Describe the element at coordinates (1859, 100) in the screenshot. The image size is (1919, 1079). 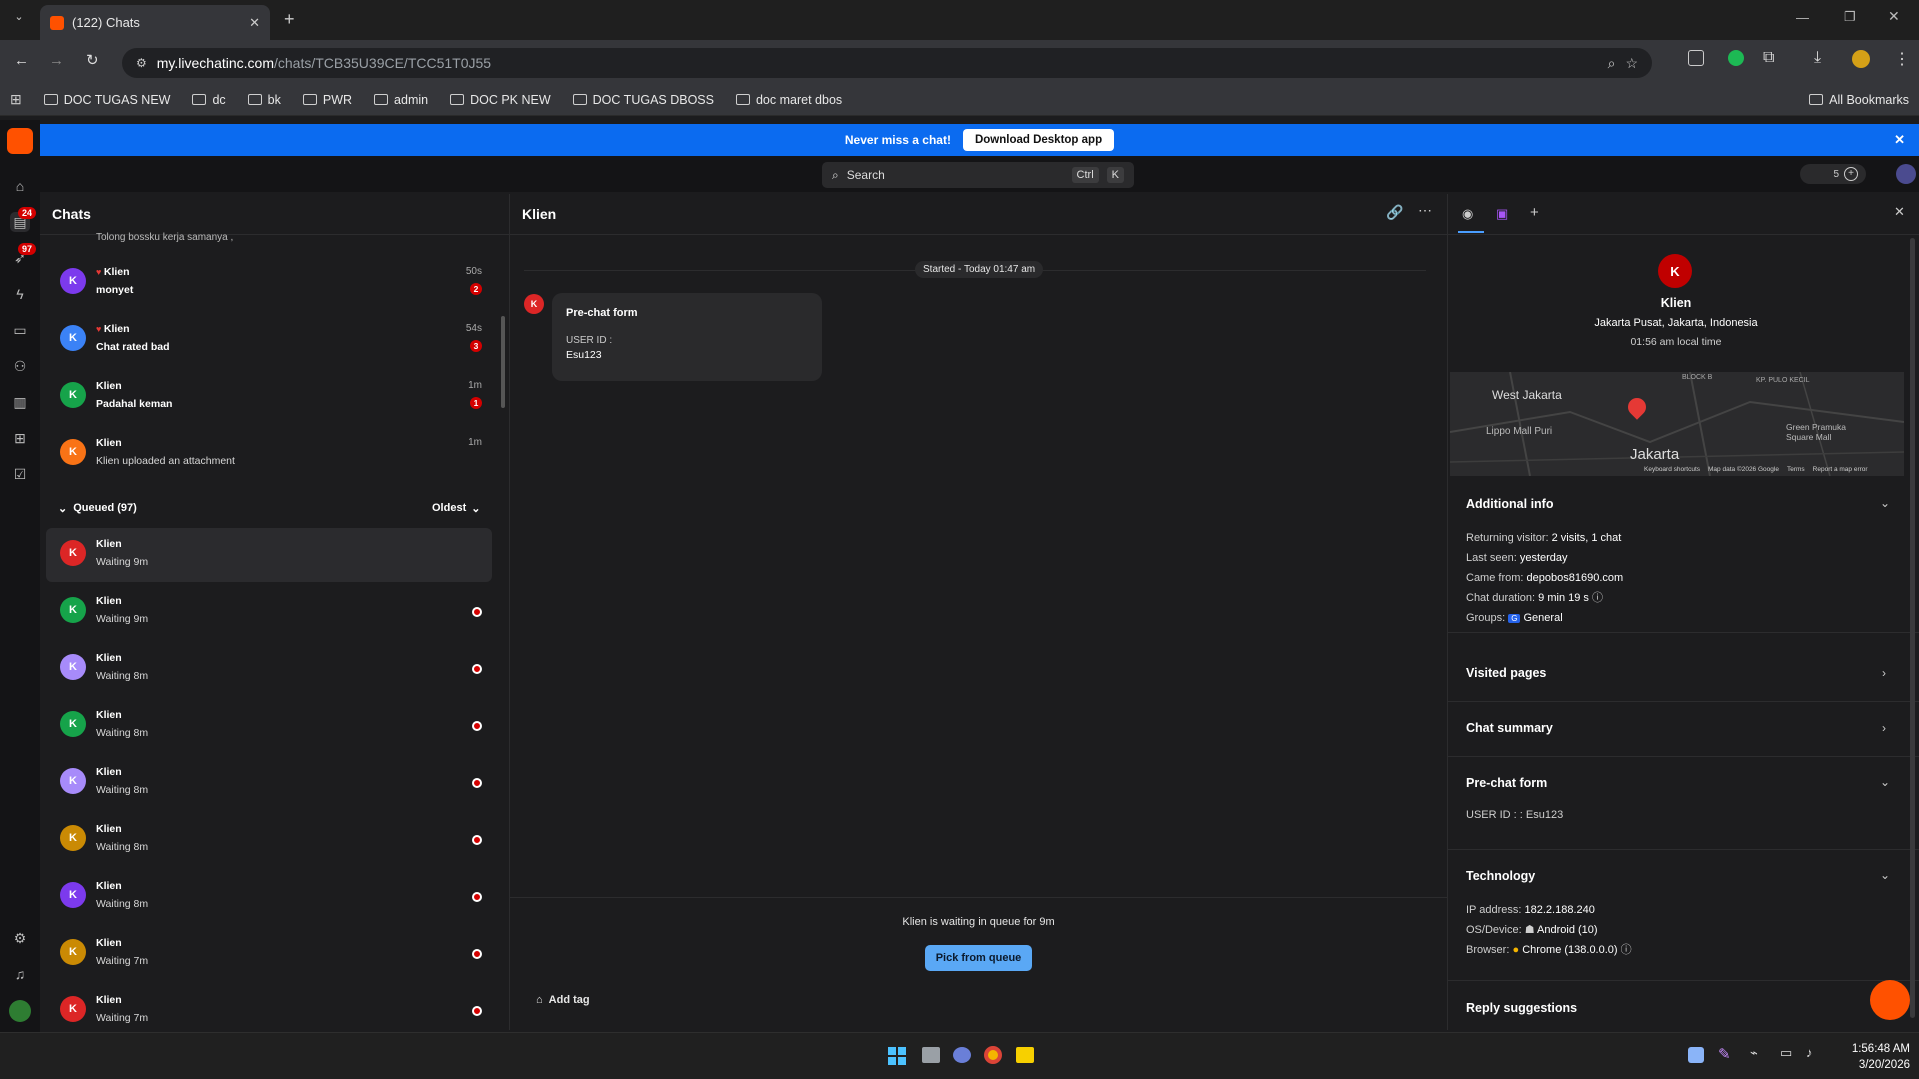
I see `all-bookmarks: All Bookmarks` at that location.